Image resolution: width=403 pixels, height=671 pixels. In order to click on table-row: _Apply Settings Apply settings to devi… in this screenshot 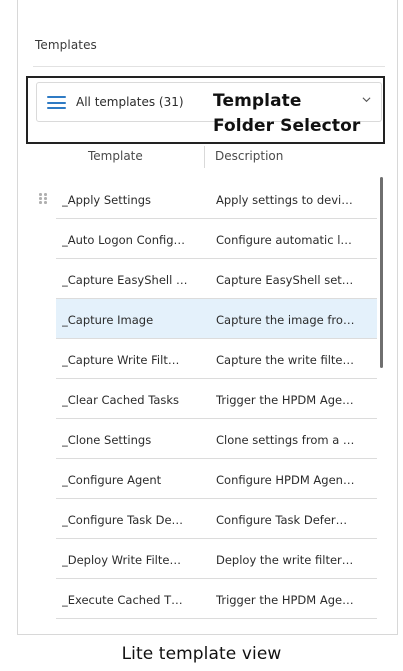, I will do `click(208, 199)`.